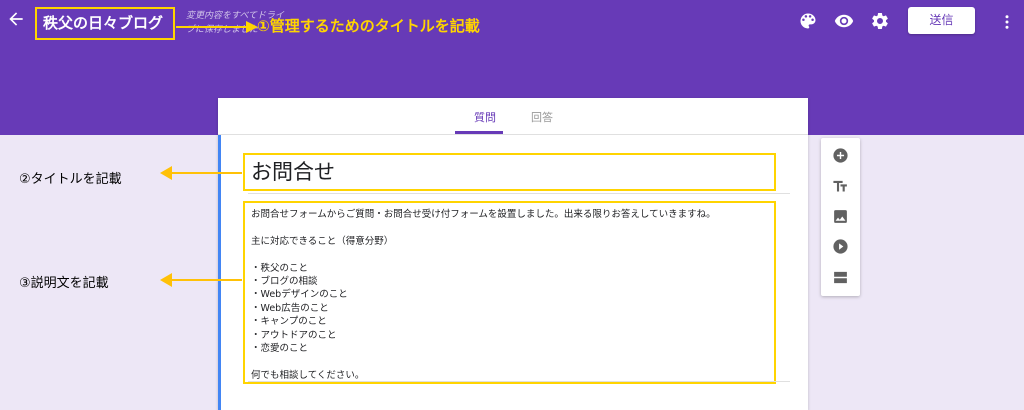 The width and height of the screenshot is (1024, 410). What do you see at coordinates (808, 21) in the screenshot?
I see `palette-icon` at bounding box center [808, 21].